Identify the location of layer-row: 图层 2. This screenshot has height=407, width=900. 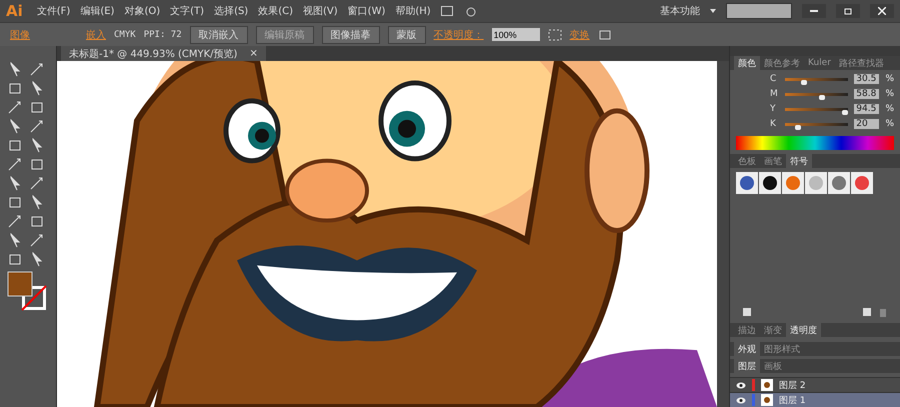
(815, 384).